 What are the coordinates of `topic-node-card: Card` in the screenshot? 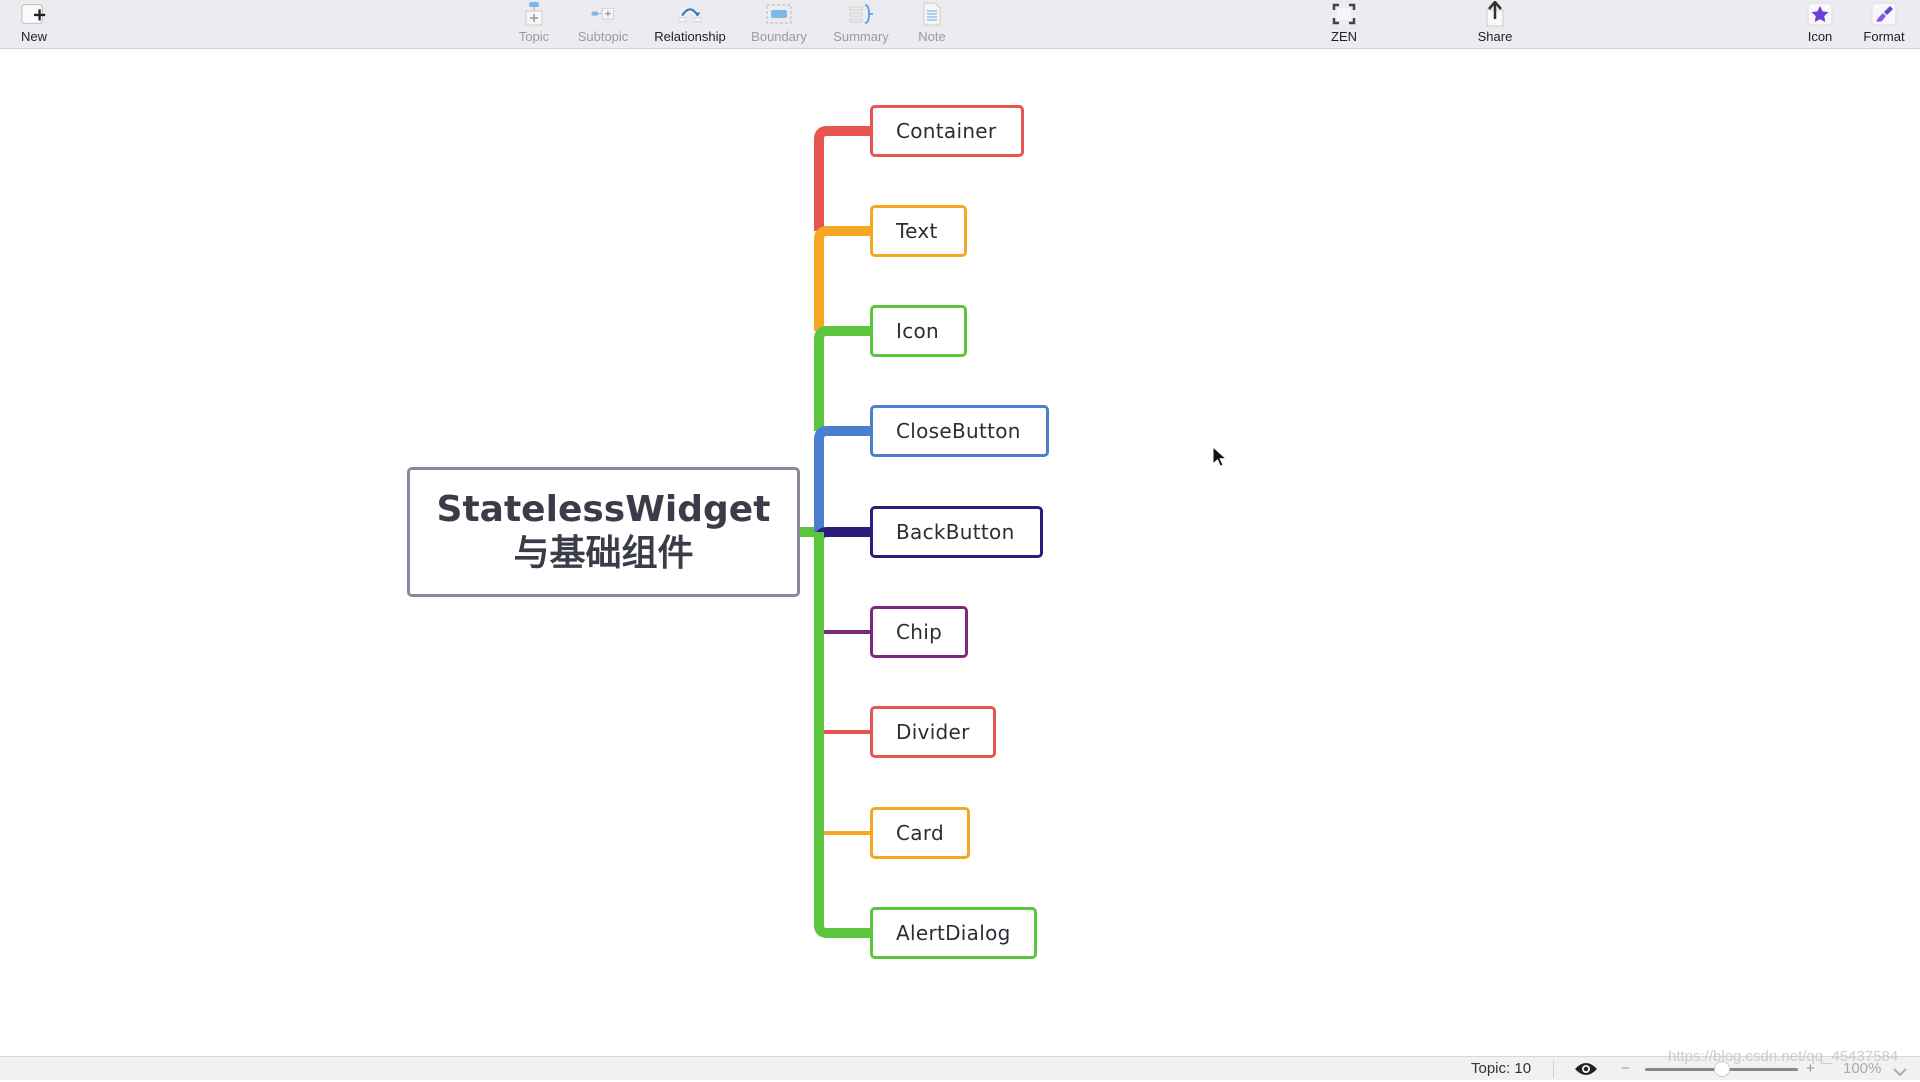 It's located at (920, 833).